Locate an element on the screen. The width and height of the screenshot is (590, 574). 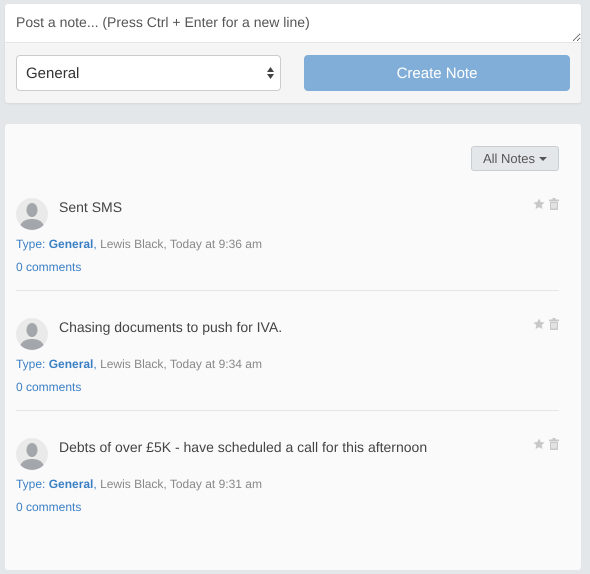
all-notes-dropdown: All Notes is located at coordinates (514, 158).